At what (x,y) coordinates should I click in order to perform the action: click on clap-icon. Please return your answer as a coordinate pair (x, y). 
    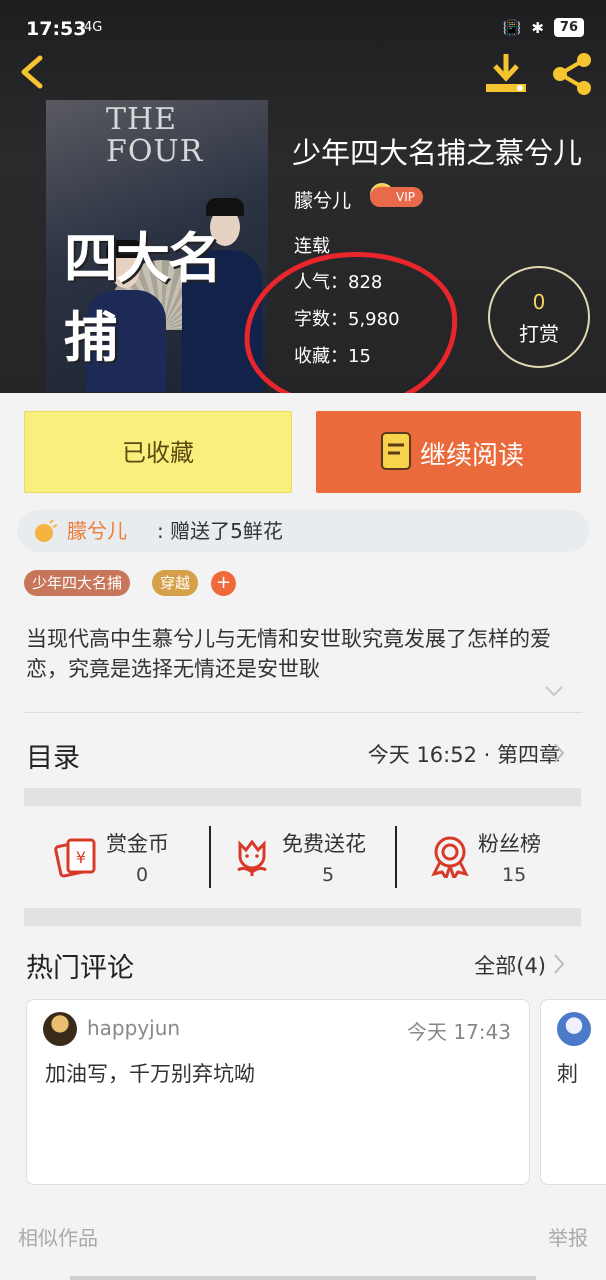
    Looking at the image, I should click on (46, 531).